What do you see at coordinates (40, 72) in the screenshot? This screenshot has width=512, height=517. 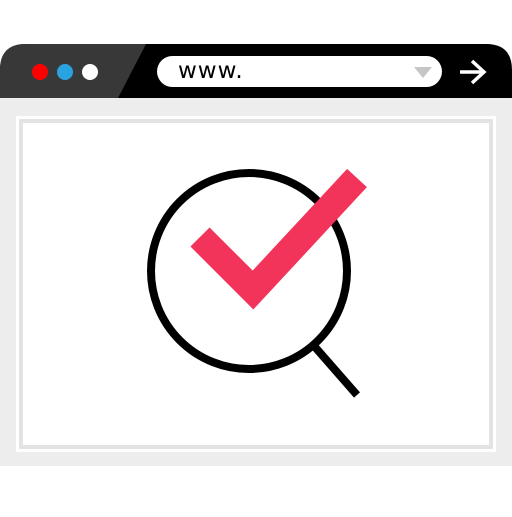 I see `close-dot` at bounding box center [40, 72].